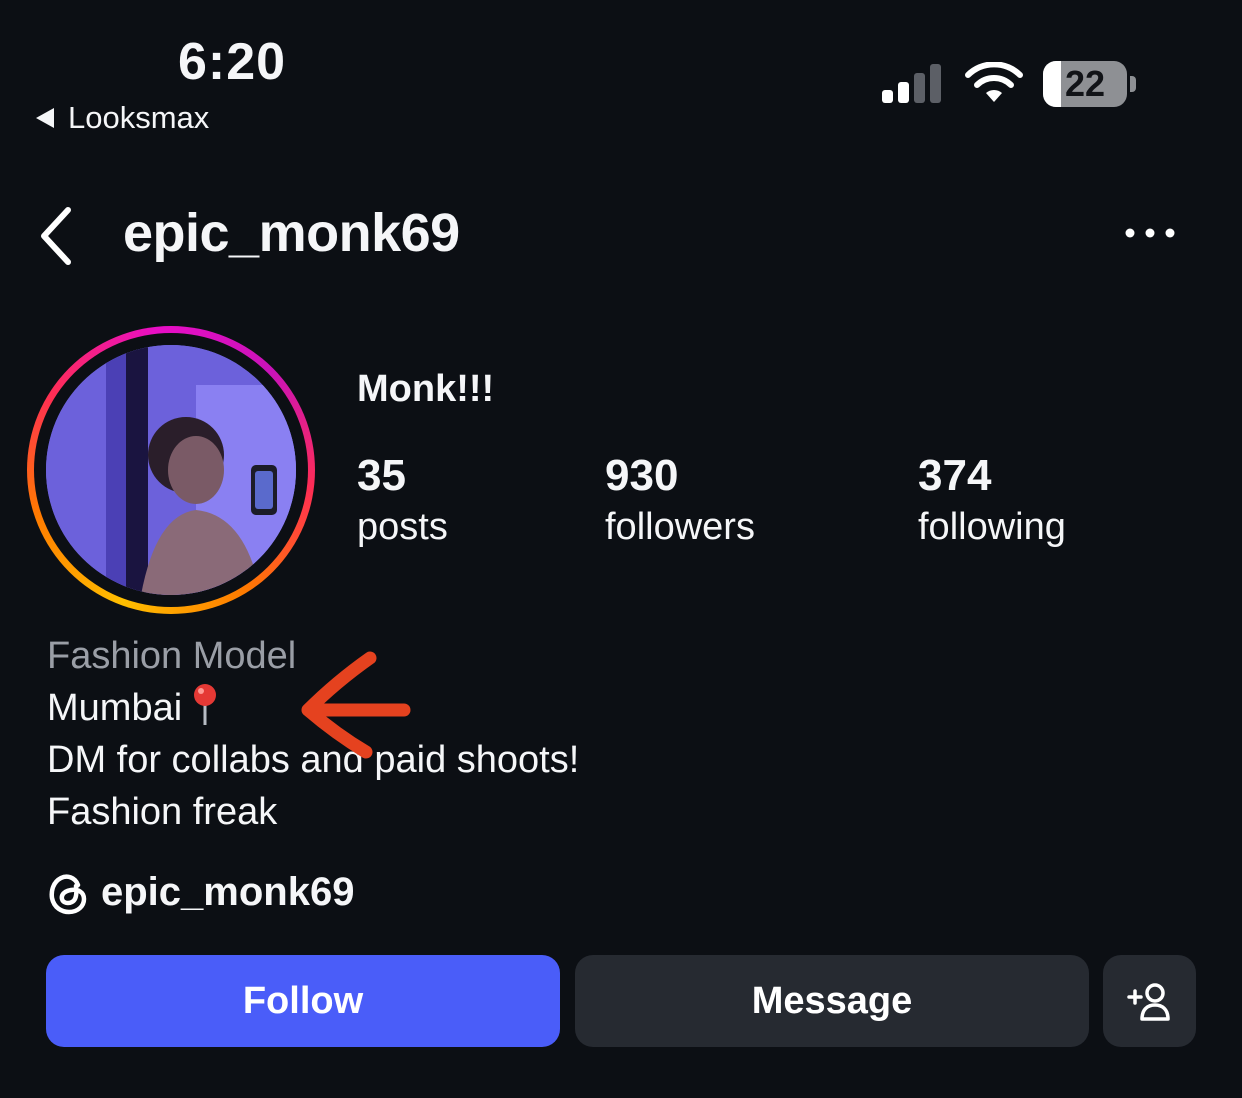 This screenshot has width=1242, height=1098. What do you see at coordinates (115, 708) in the screenshot?
I see `bio-location-text: Mumbai` at bounding box center [115, 708].